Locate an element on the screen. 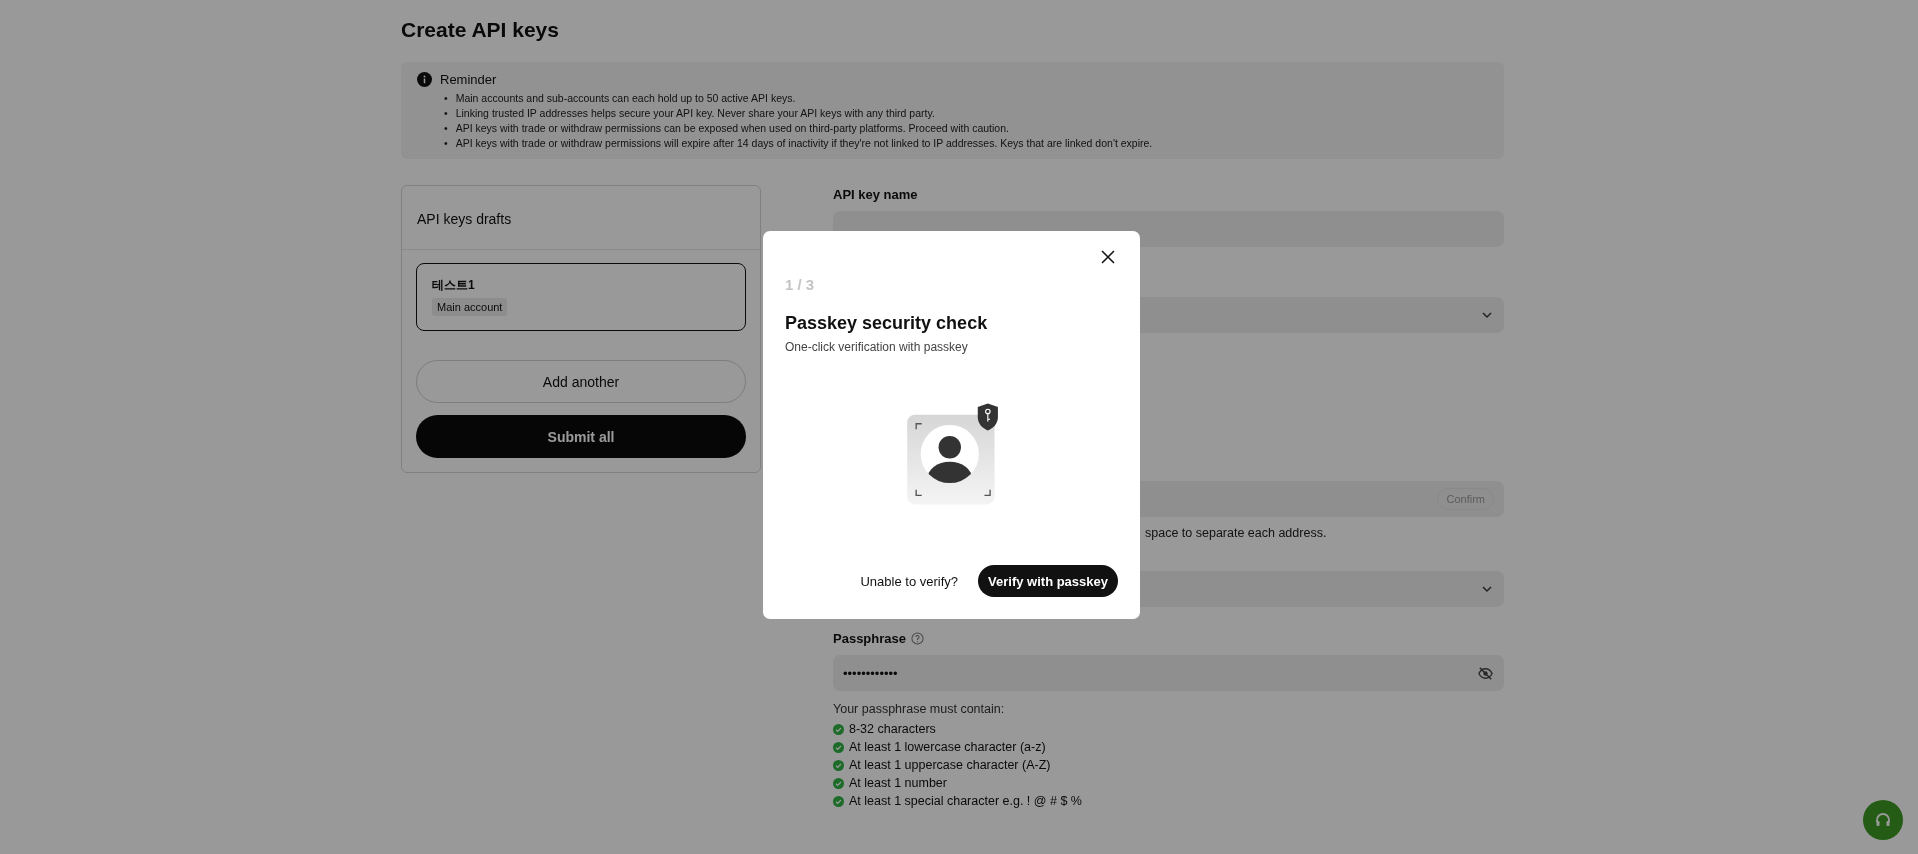  passphrase-field: •••••••••••• is located at coordinates (1168, 673).